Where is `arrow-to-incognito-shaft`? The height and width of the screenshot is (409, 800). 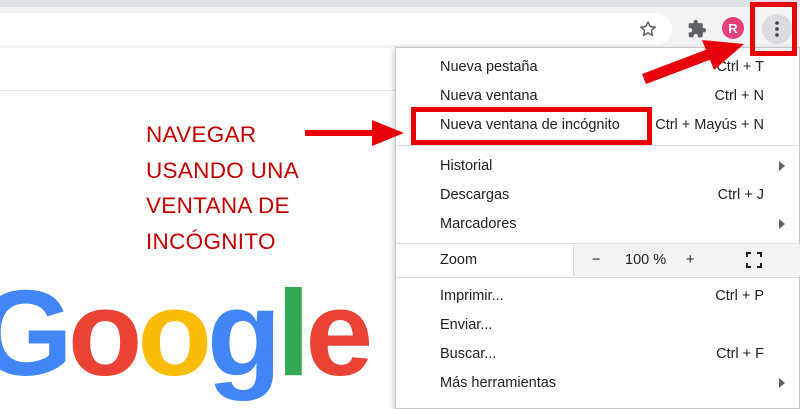 arrow-to-incognito-shaft is located at coordinates (340, 133).